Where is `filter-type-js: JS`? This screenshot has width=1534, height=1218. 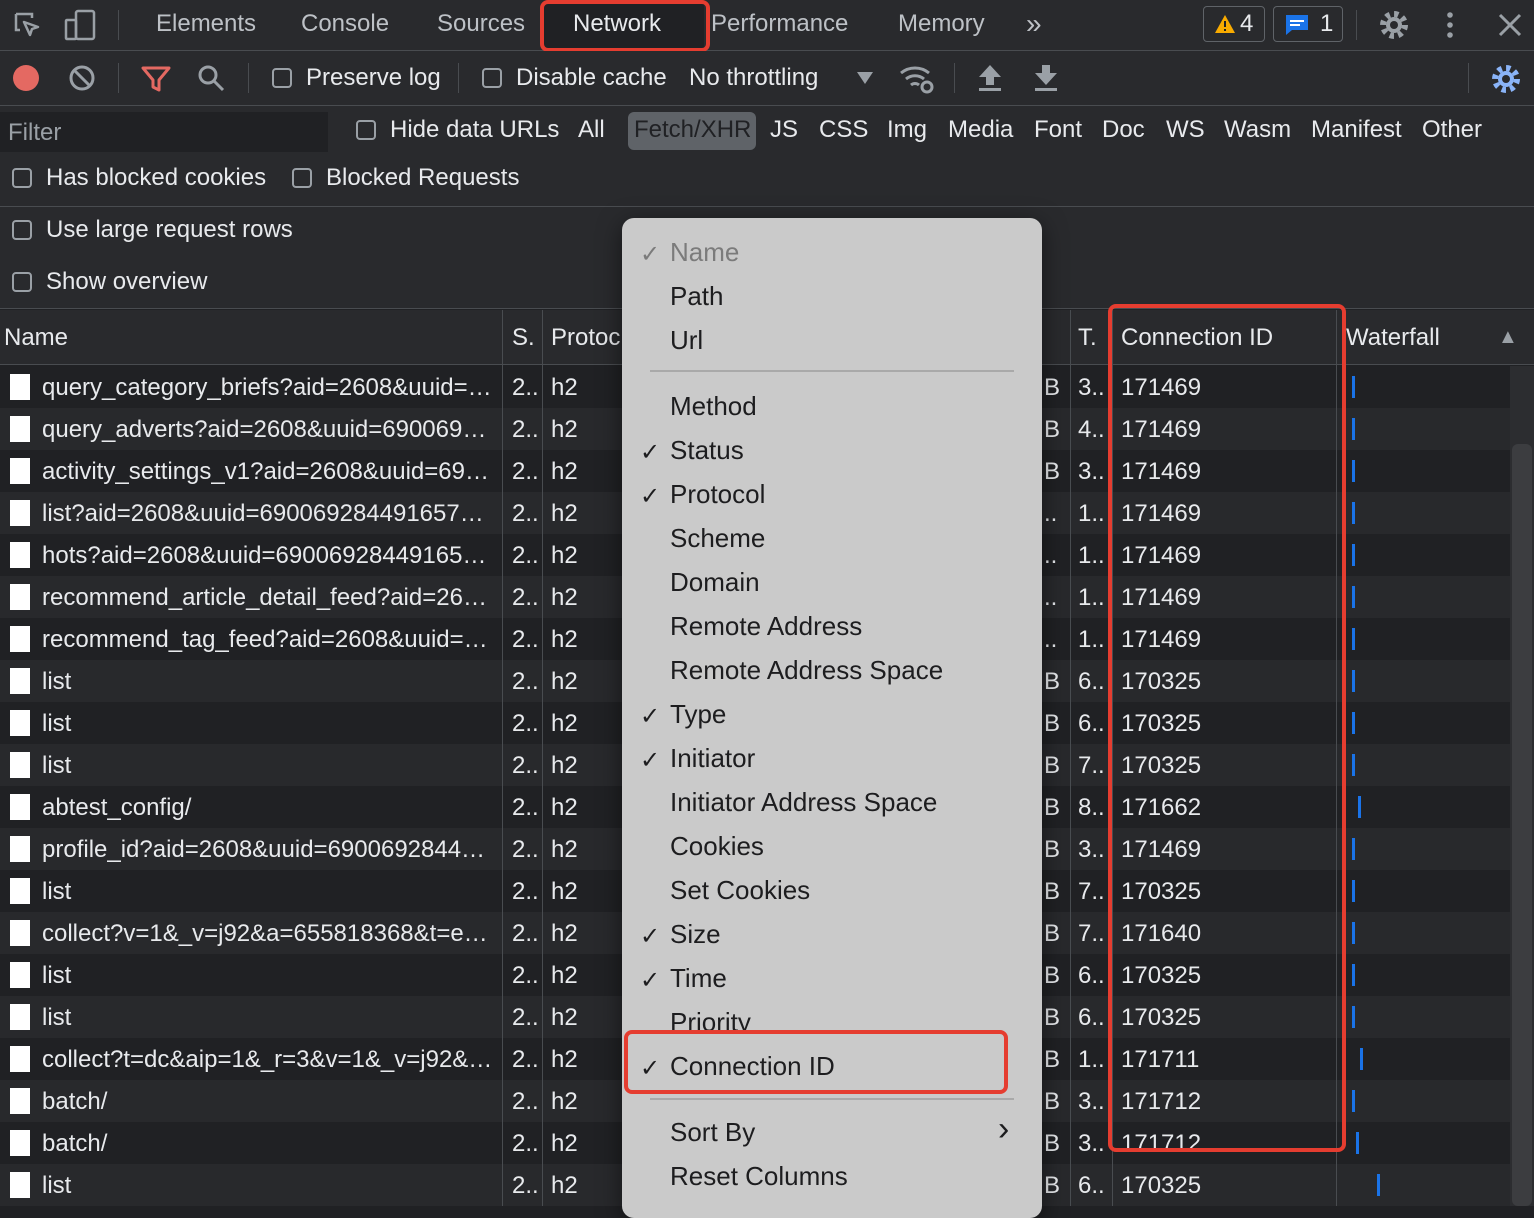 filter-type-js: JS is located at coordinates (784, 130).